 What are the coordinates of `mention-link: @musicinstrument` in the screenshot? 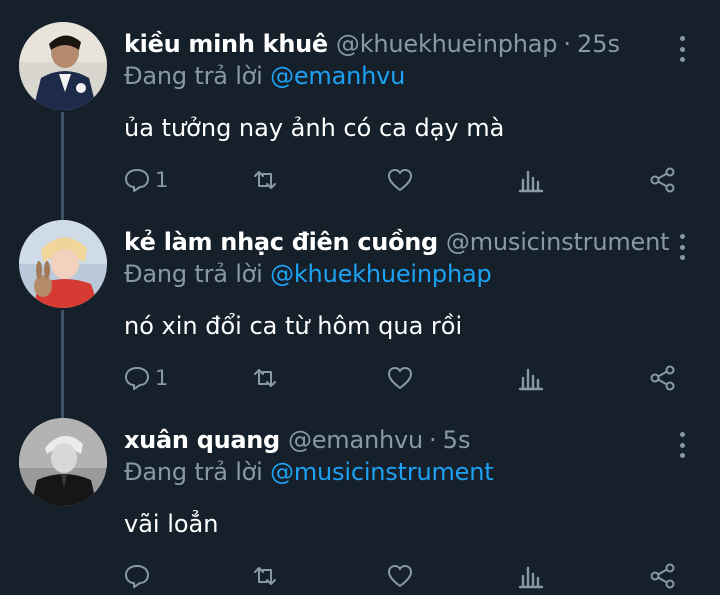 It's located at (382, 472).